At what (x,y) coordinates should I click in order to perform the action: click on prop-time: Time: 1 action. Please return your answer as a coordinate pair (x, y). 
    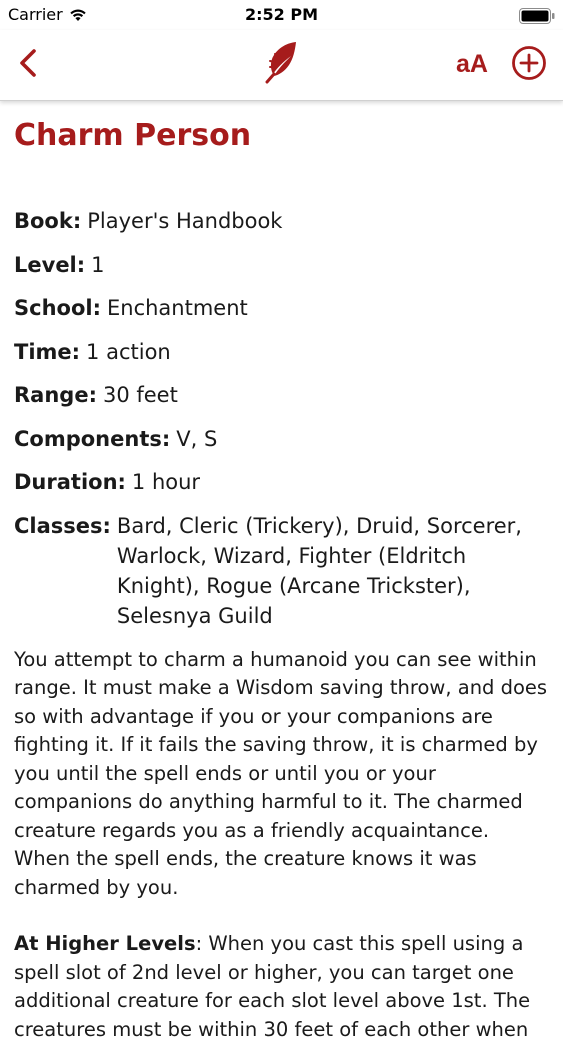
    Looking at the image, I should click on (281, 352).